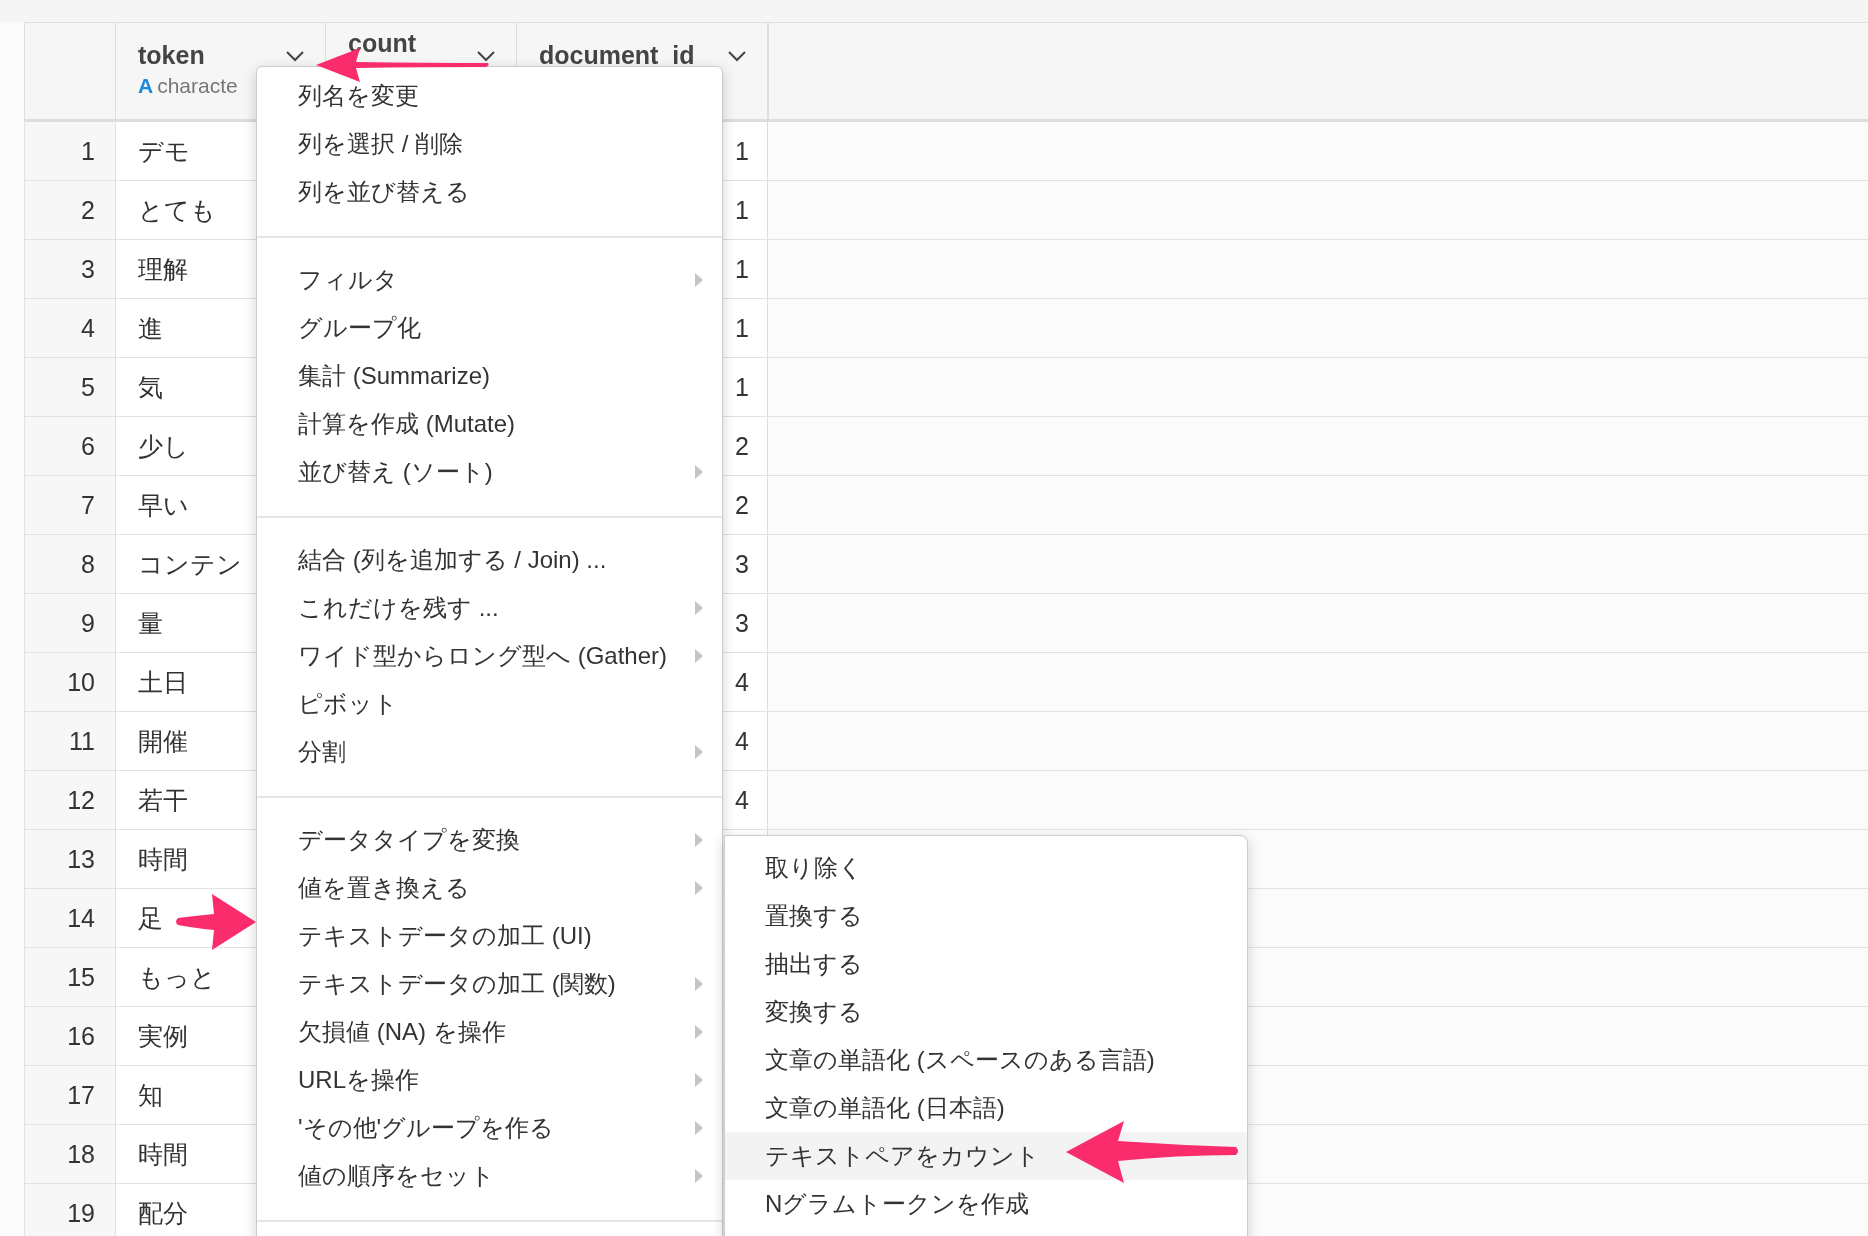  Describe the element at coordinates (986, 1108) in the screenshot. I see `menu-item: 文章の単語化 (日本語)` at that location.